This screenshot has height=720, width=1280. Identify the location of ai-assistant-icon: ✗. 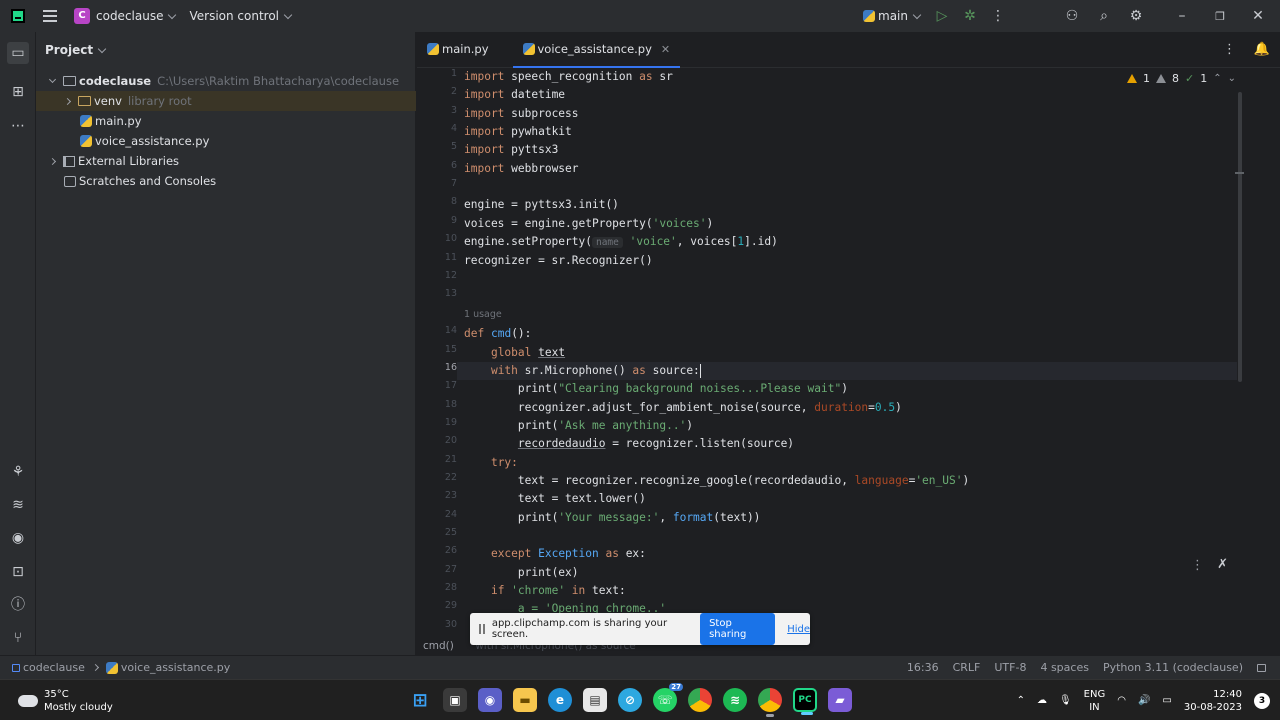
(1222, 564).